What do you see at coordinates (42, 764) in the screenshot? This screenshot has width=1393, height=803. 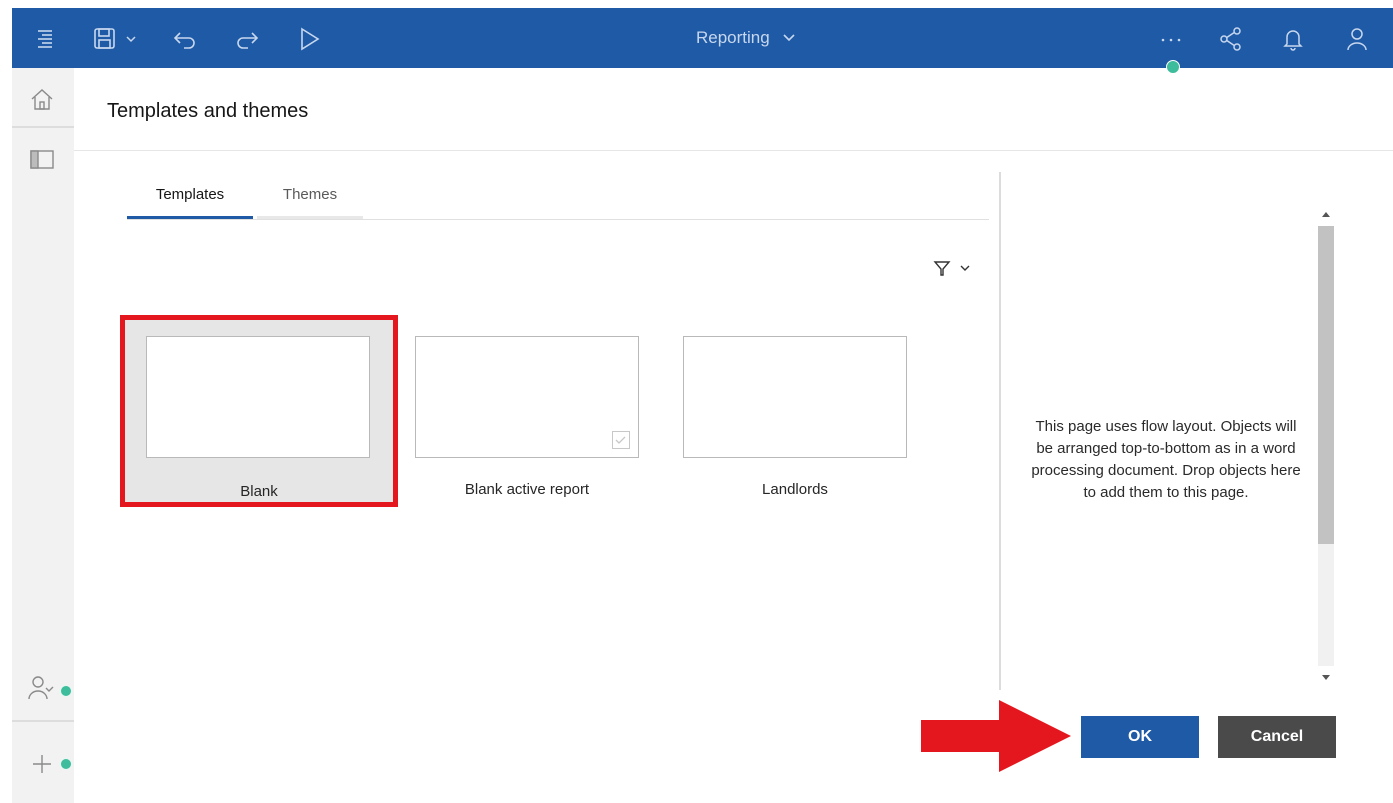 I see `add-icon` at bounding box center [42, 764].